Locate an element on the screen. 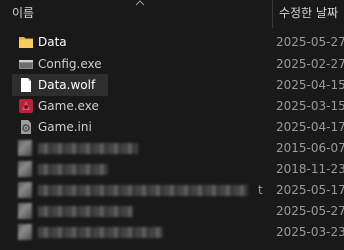  game-app-icon is located at coordinates (26, 106).